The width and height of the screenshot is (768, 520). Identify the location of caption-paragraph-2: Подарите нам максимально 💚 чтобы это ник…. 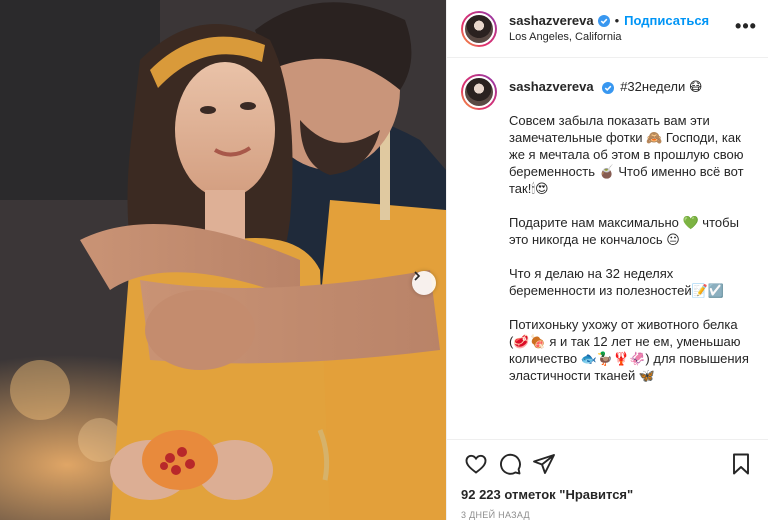
(624, 231).